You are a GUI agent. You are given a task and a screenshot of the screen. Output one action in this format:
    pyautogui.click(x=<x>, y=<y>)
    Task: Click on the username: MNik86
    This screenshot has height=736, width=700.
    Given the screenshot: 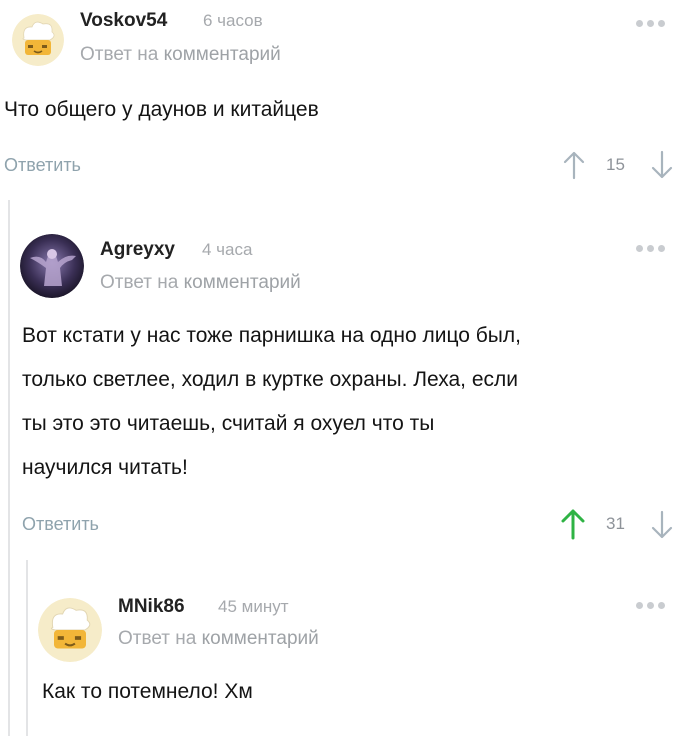 What is the action you would take?
    pyautogui.click(x=151, y=607)
    